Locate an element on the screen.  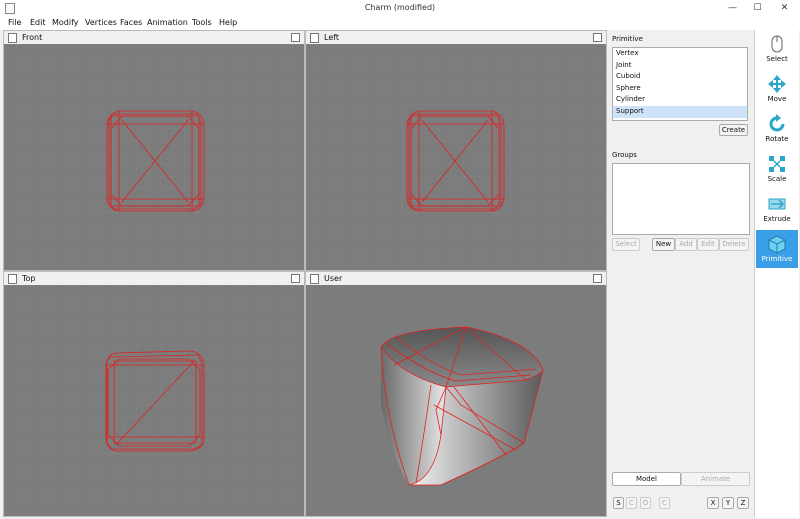
rotate-tool: Rotate is located at coordinates (777, 129).